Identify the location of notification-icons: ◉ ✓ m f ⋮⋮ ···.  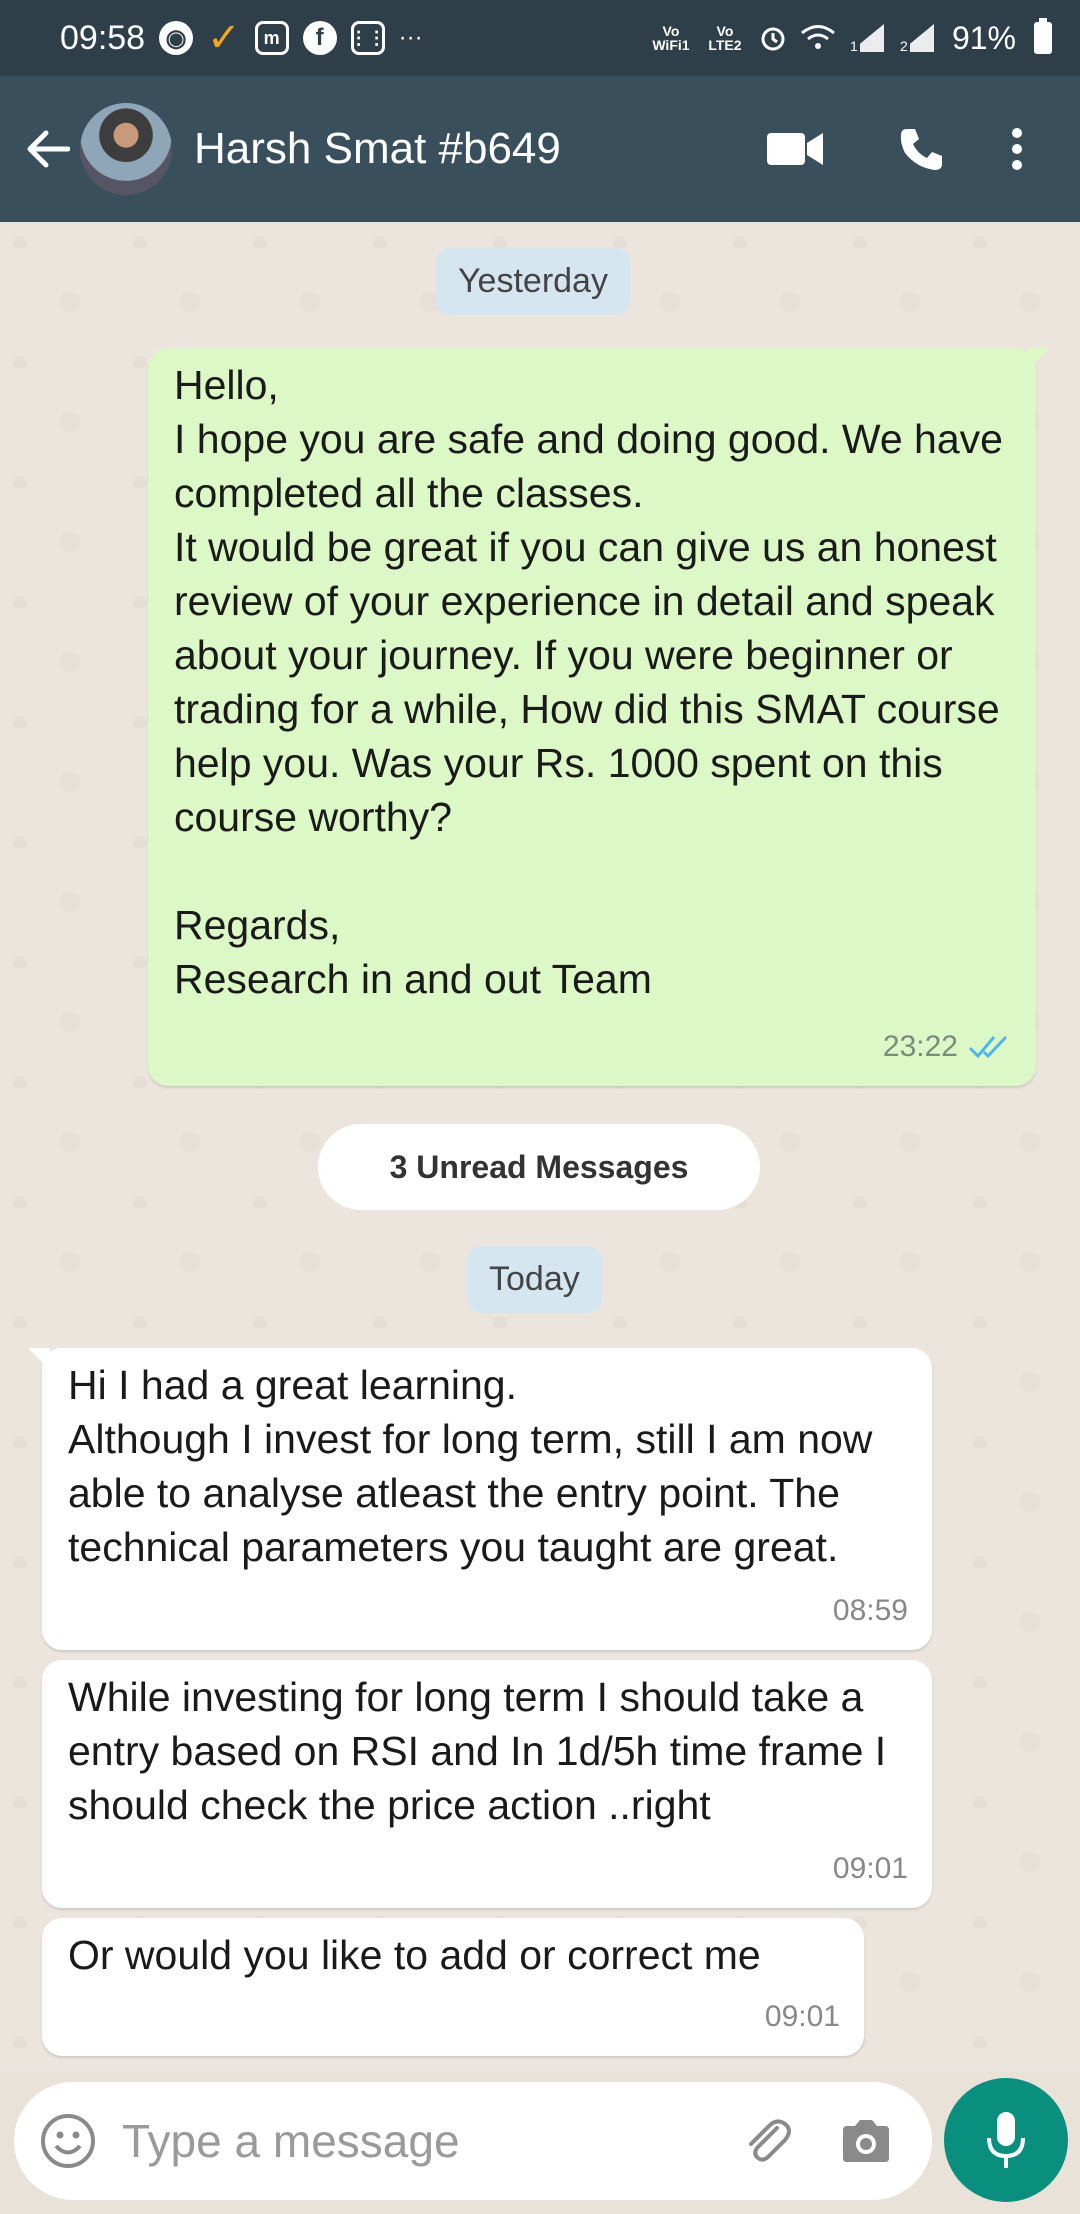
(404, 38).